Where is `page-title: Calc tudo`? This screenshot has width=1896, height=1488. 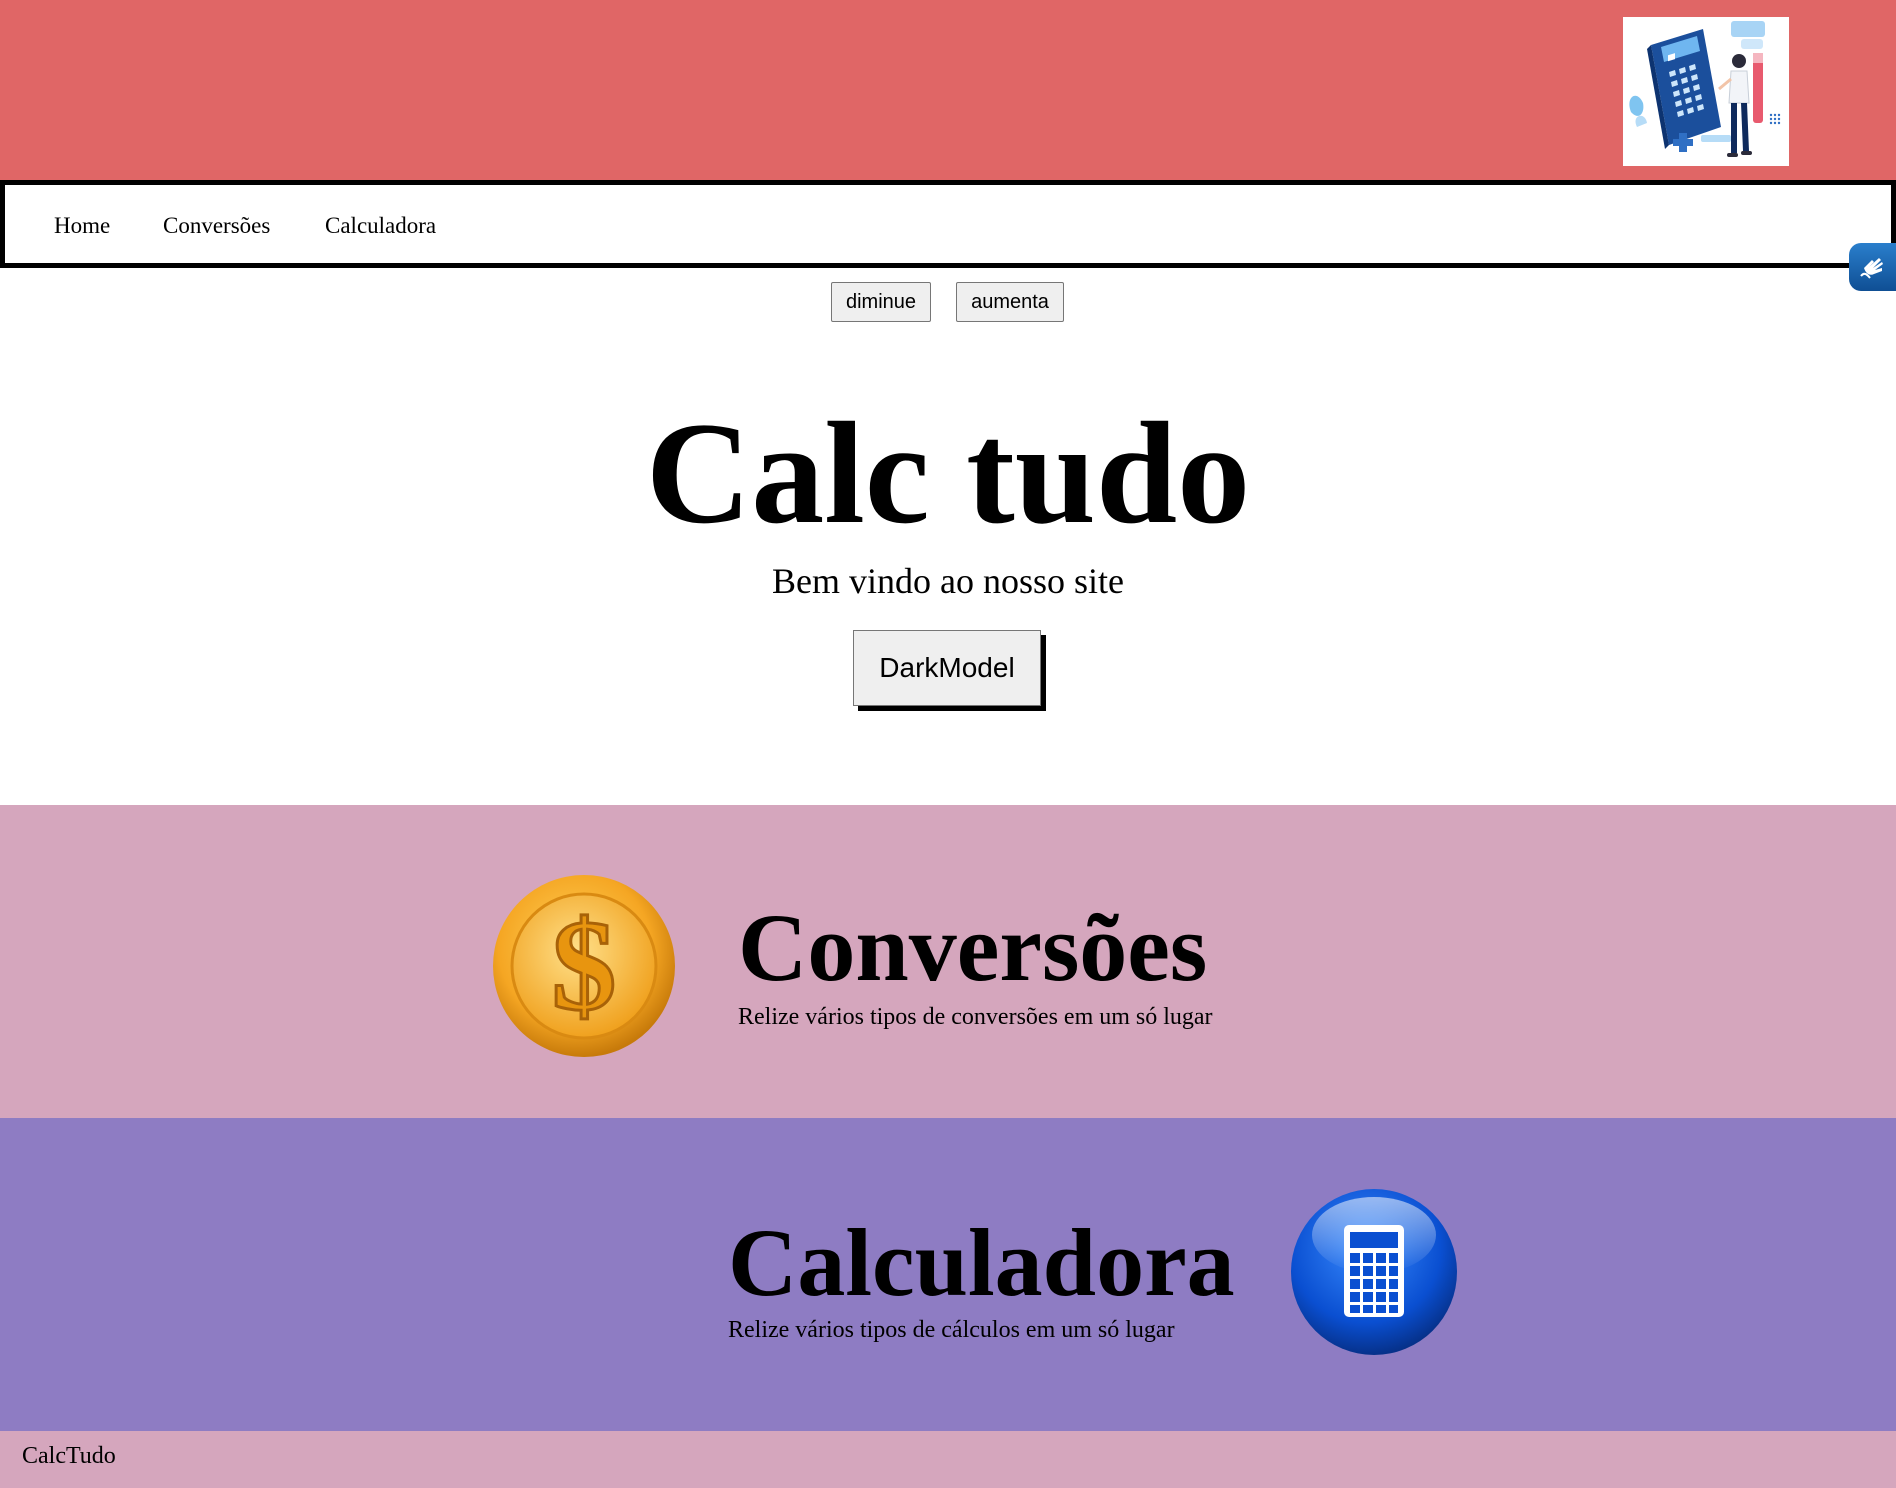
page-title: Calc tudo is located at coordinates (948, 473).